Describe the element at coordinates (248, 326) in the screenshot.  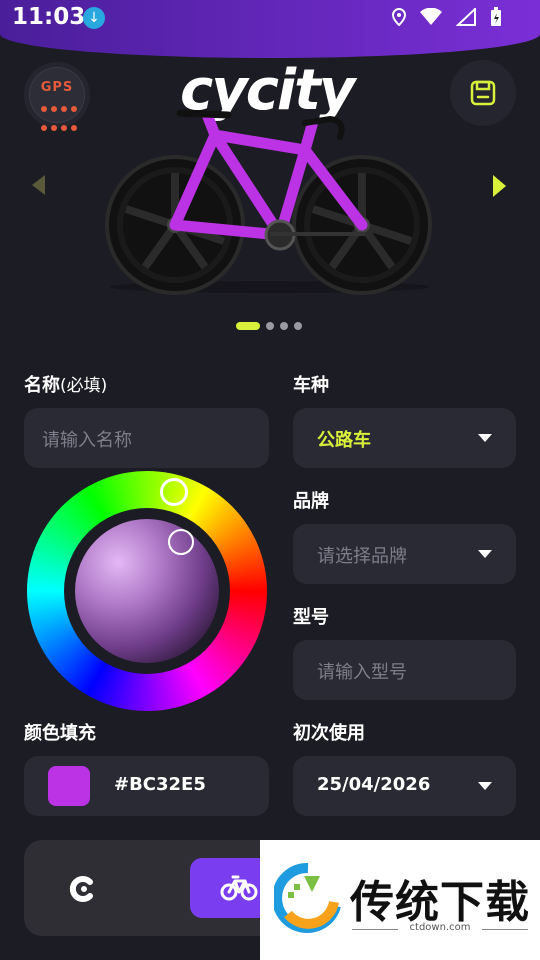
I see `carousel-dot-active` at that location.